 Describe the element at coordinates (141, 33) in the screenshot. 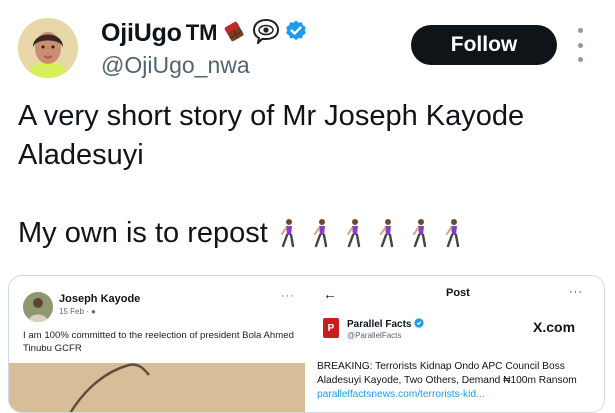

I see `display-name: OjiUgo` at that location.